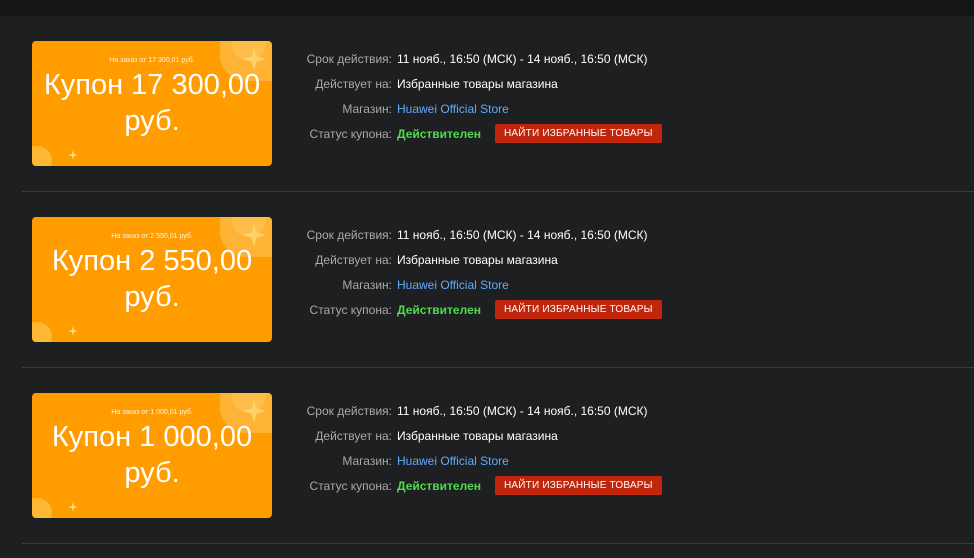  I want to click on coupon-min-order: На заказ от 1 000,01 руб., so click(152, 412).